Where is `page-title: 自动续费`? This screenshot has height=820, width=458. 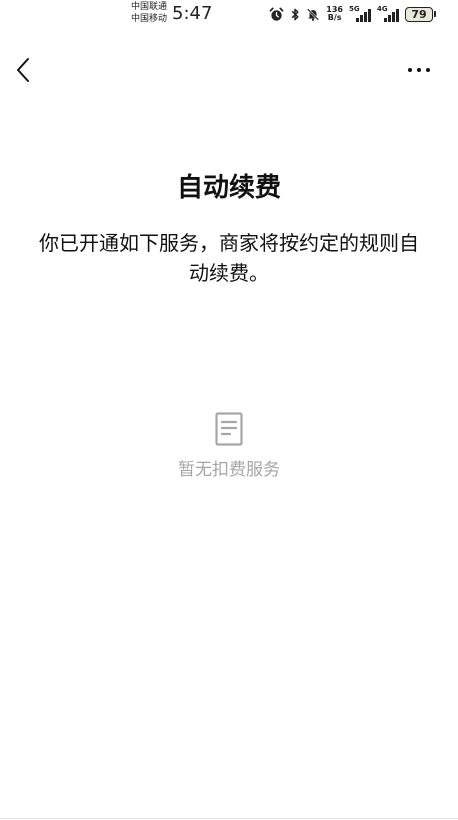 page-title: 自动续费 is located at coordinates (228, 188).